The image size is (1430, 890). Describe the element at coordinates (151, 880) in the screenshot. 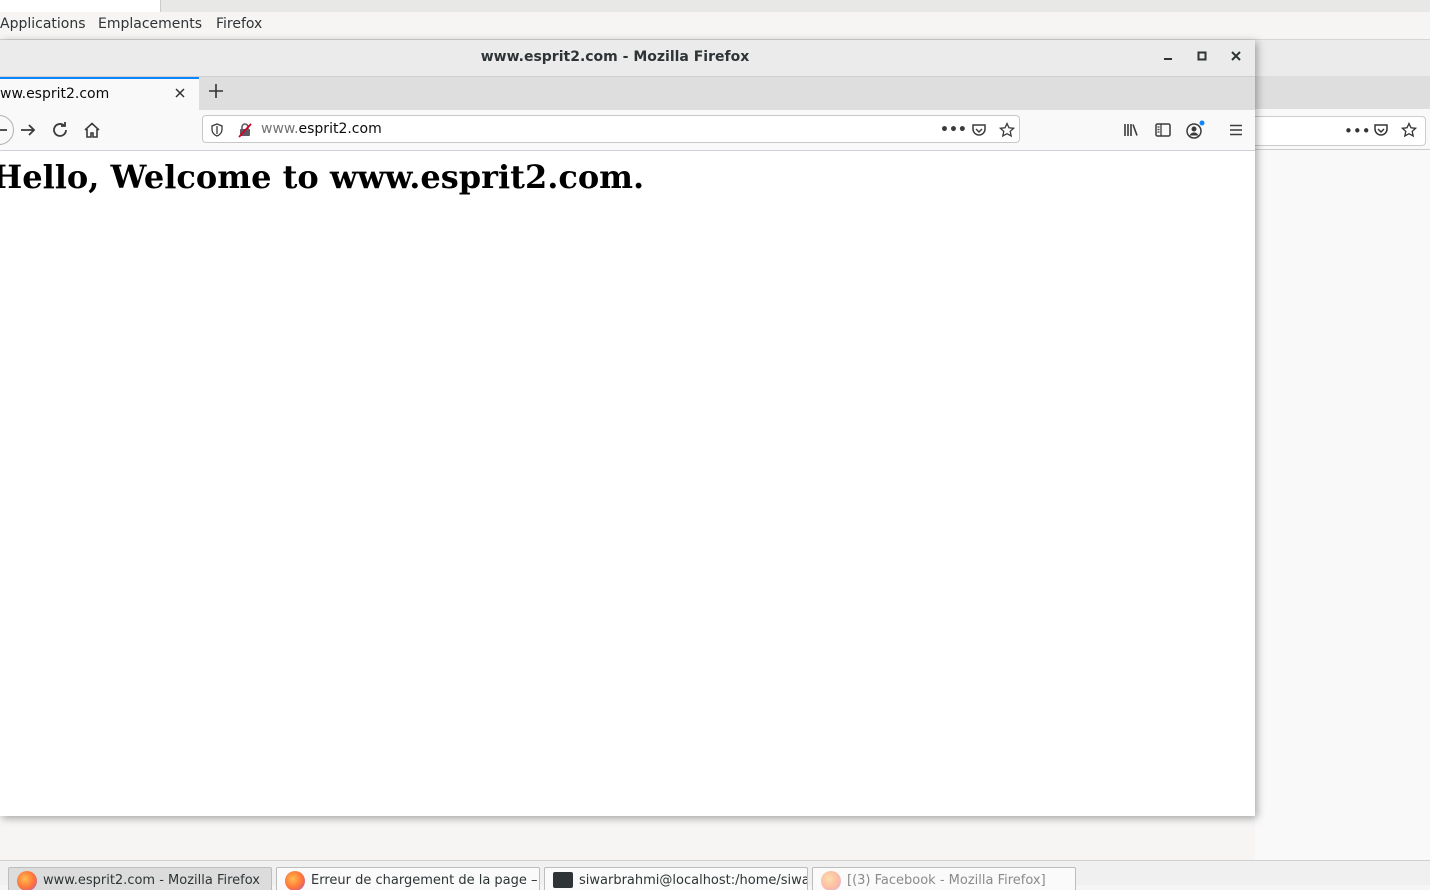

I see `taskbar-item-label: www.esprit2.com - Mozilla Firefox` at that location.